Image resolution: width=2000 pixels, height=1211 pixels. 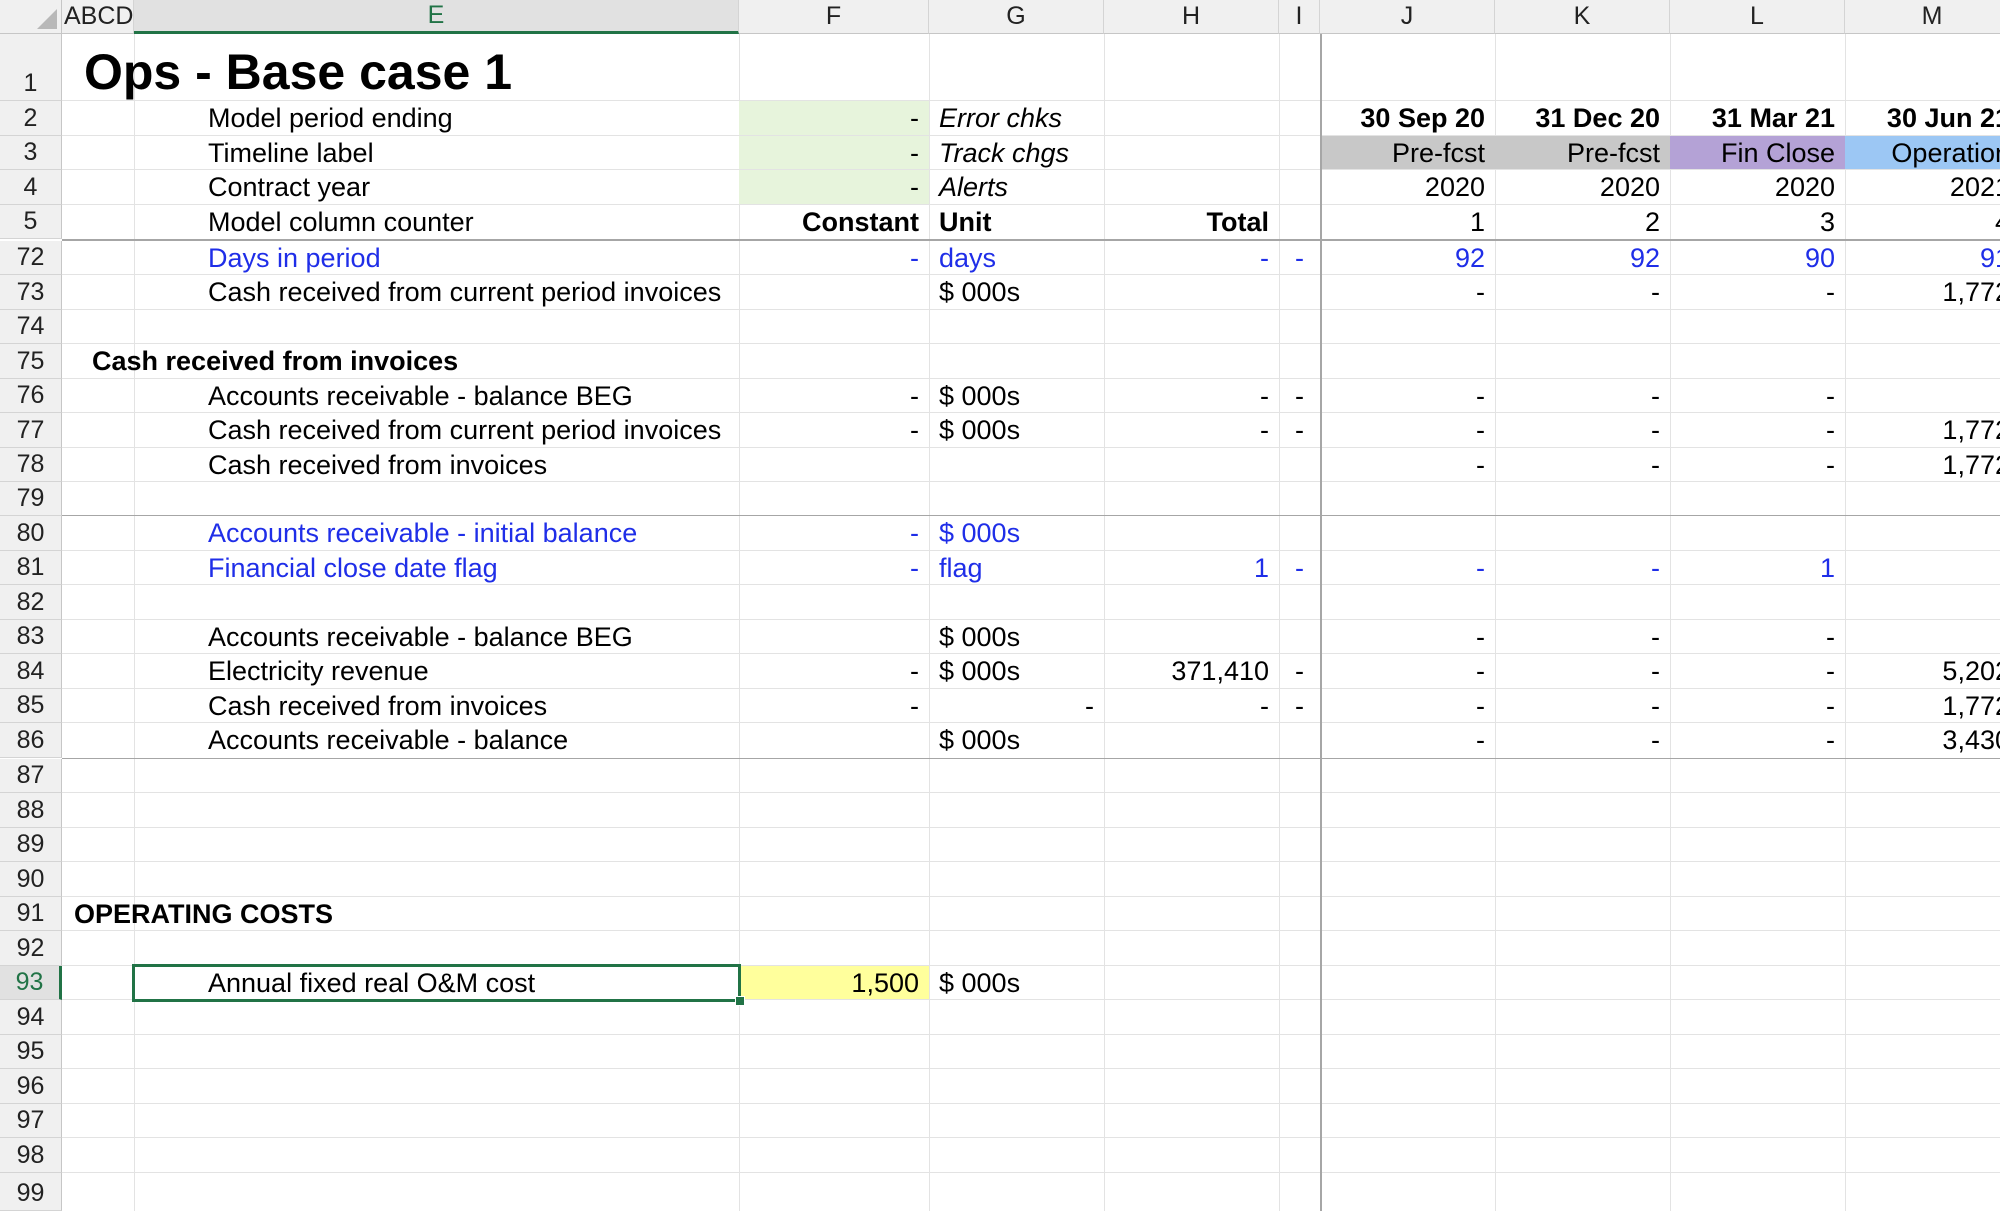 I want to click on active-cell-selection, so click(x=436, y=983).